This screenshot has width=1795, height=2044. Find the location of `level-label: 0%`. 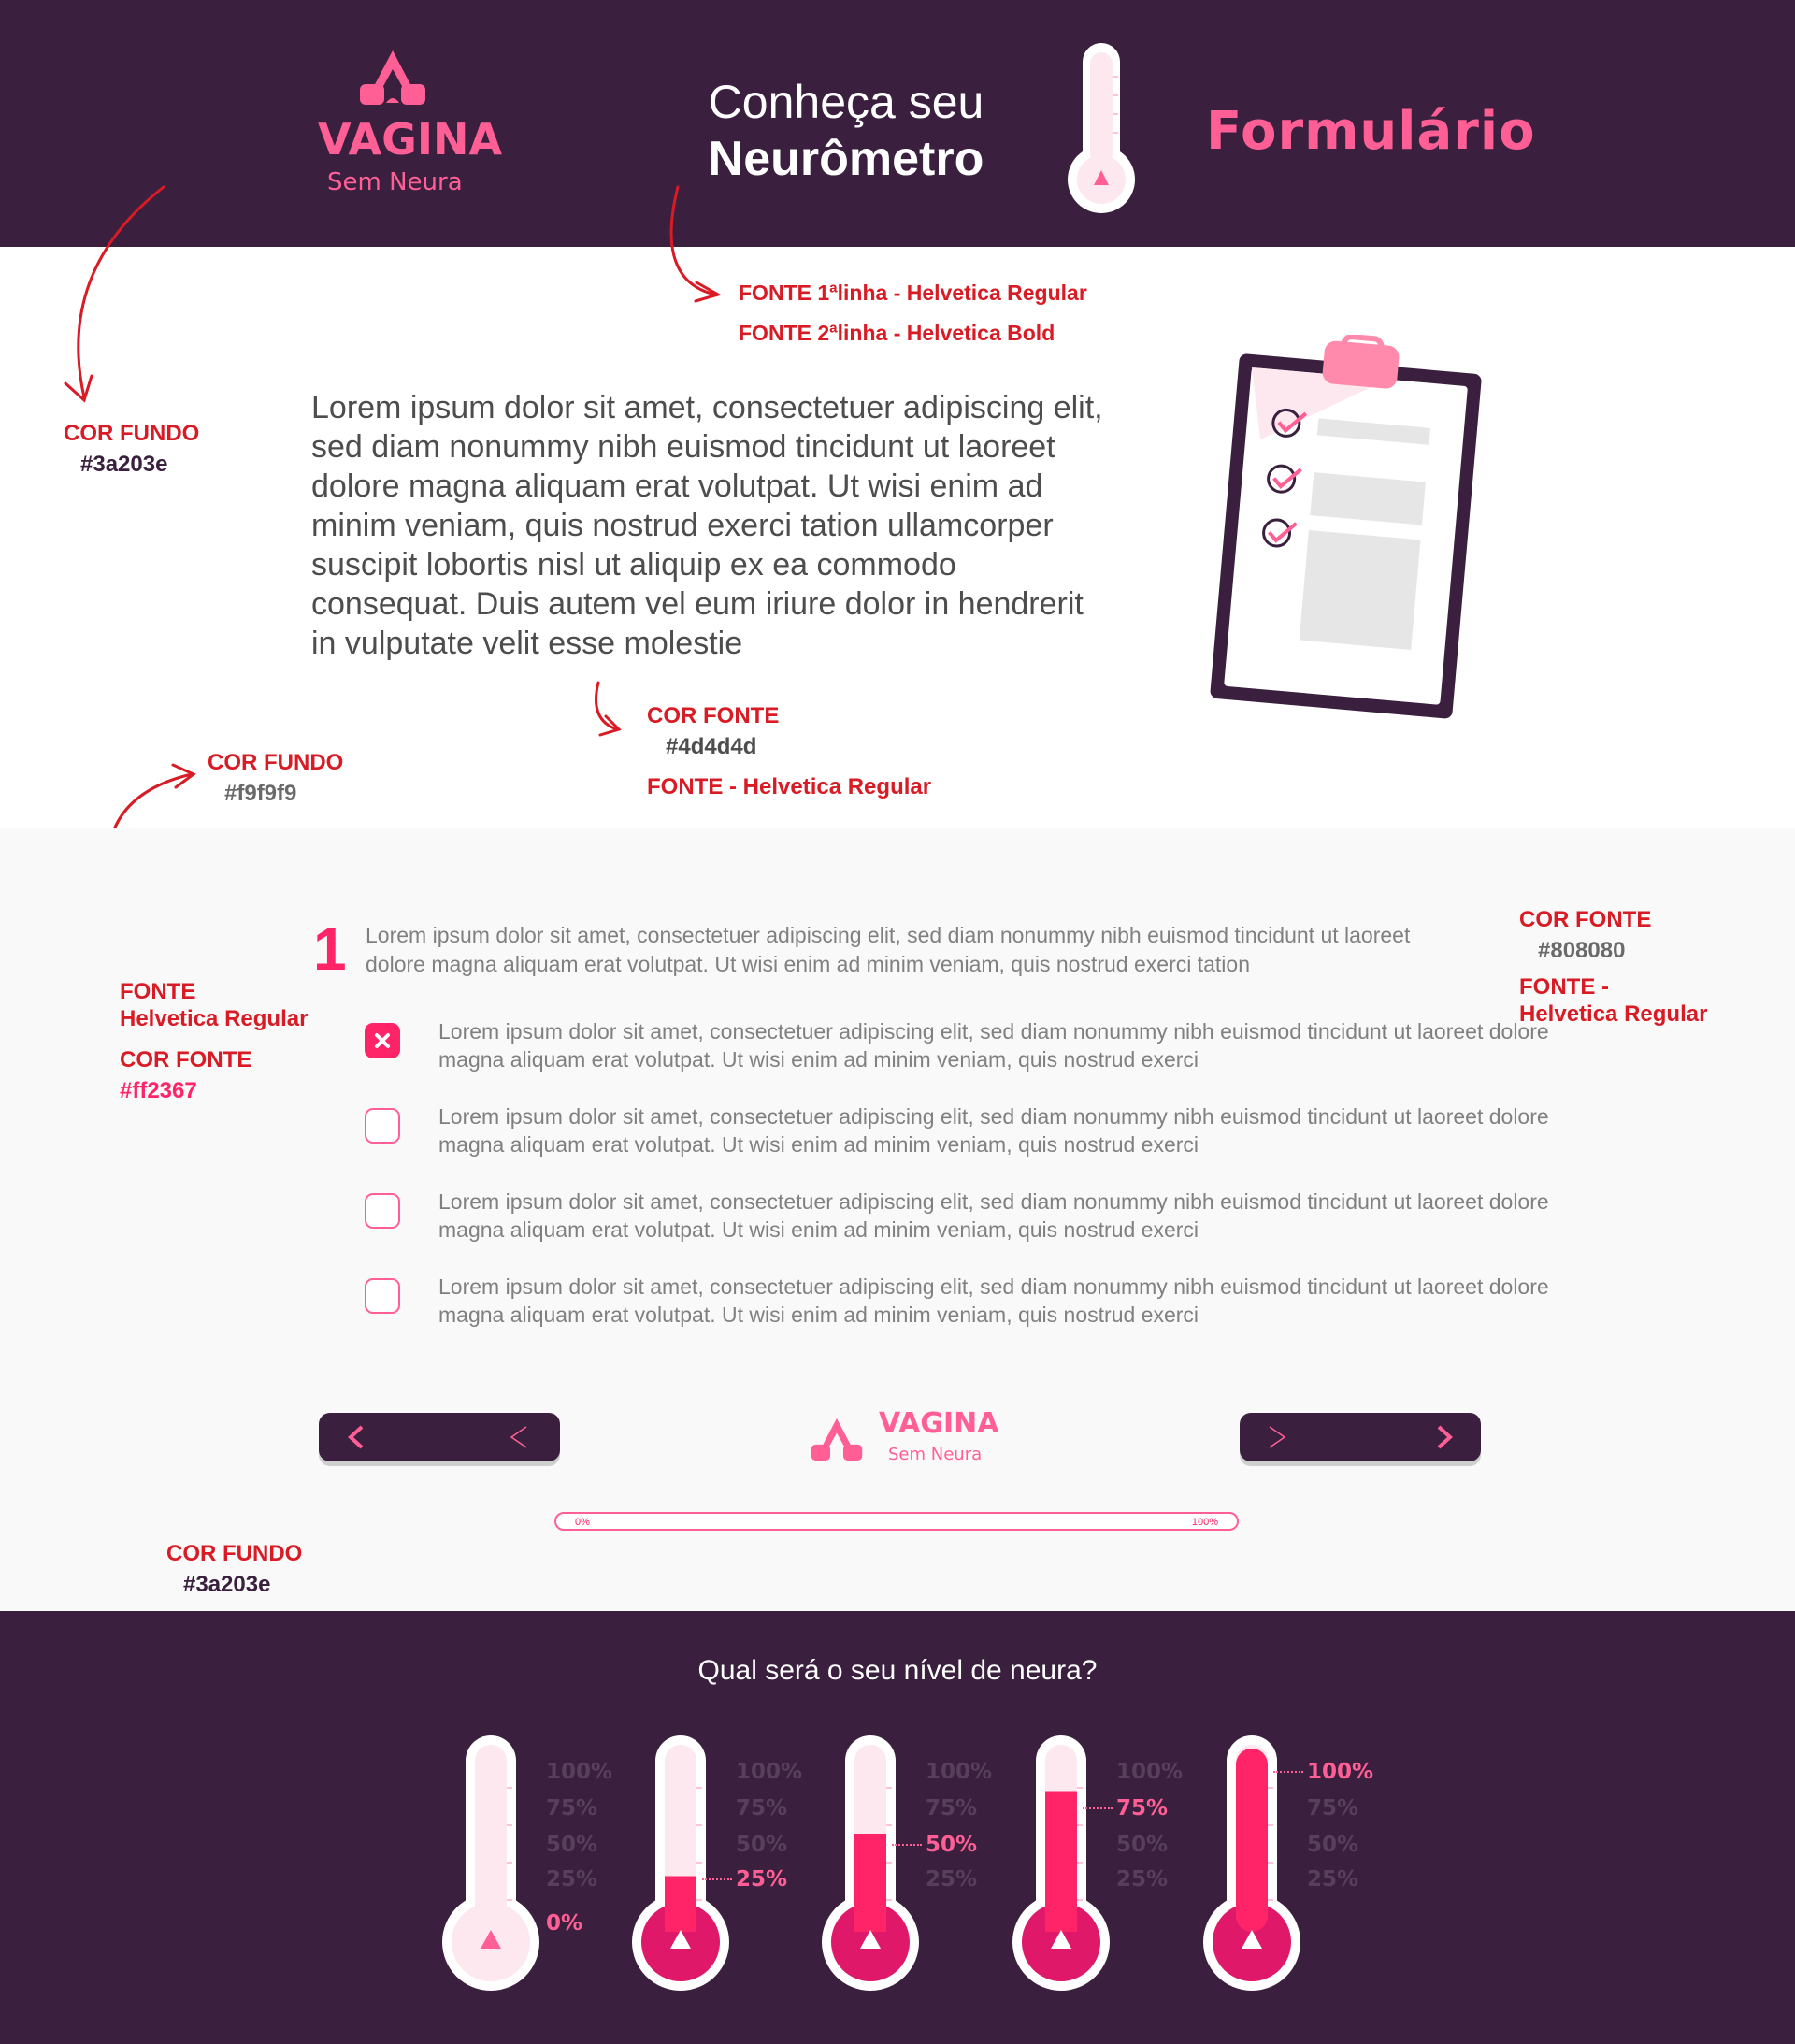

level-label: 0% is located at coordinates (564, 1923).